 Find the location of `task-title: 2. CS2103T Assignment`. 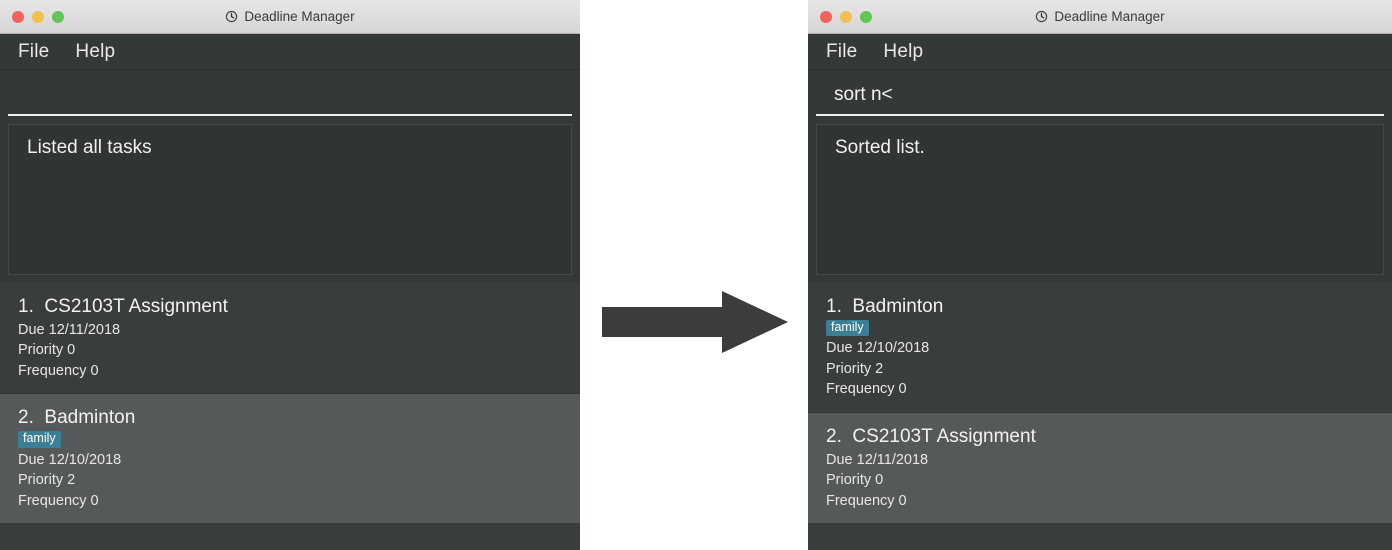

task-title: 2. CS2103T Assignment is located at coordinates (1109, 437).